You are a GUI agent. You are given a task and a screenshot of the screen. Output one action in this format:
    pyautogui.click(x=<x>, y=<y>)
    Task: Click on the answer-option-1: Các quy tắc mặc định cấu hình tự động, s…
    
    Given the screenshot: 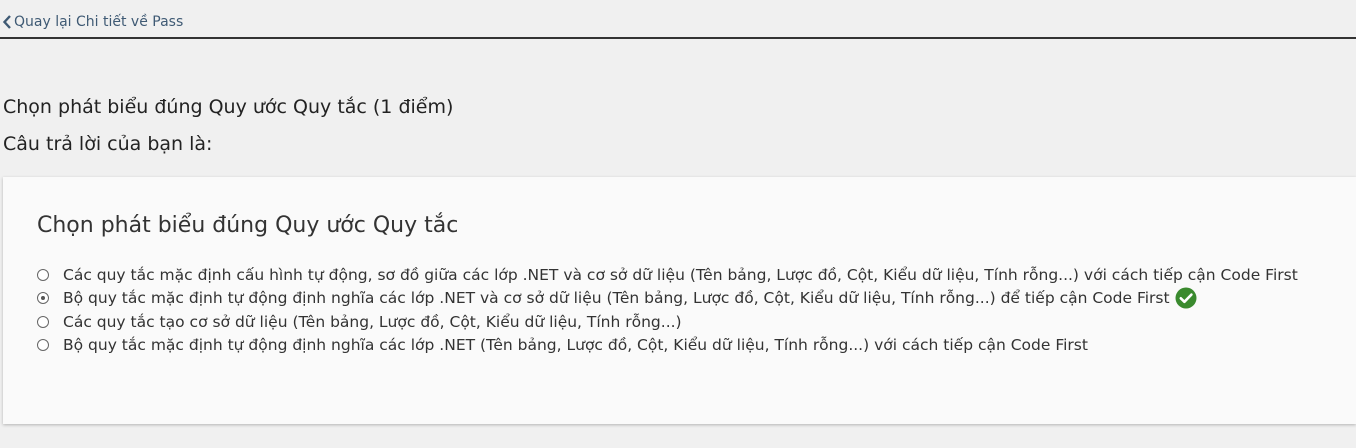 What is the action you would take?
    pyautogui.click(x=667, y=275)
    